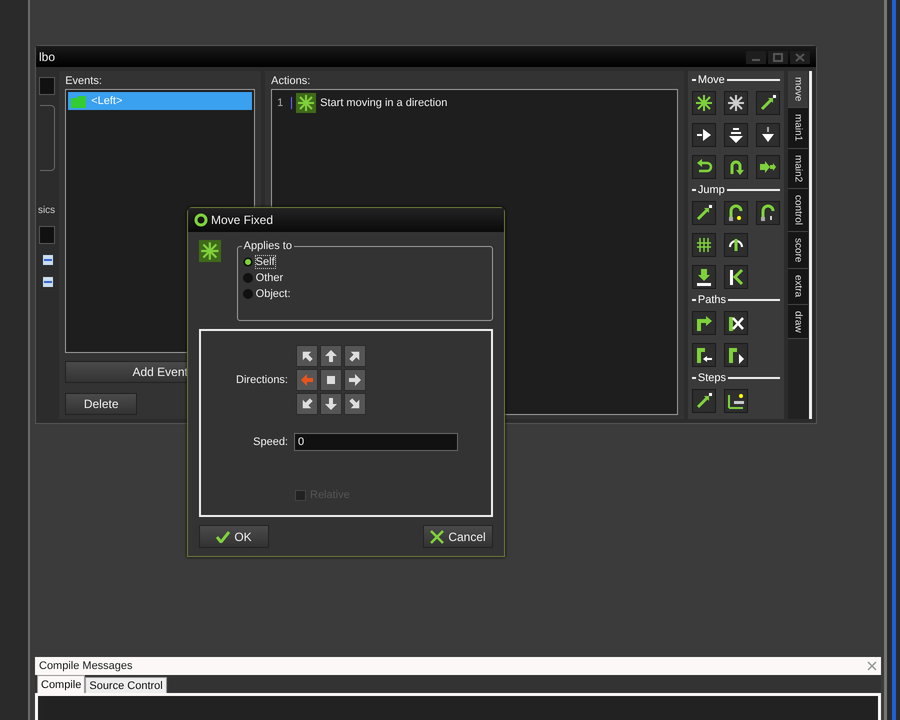 This screenshot has width=900, height=720. Describe the element at coordinates (458, 536) in the screenshot. I see `cancel-button: Cancel` at that location.